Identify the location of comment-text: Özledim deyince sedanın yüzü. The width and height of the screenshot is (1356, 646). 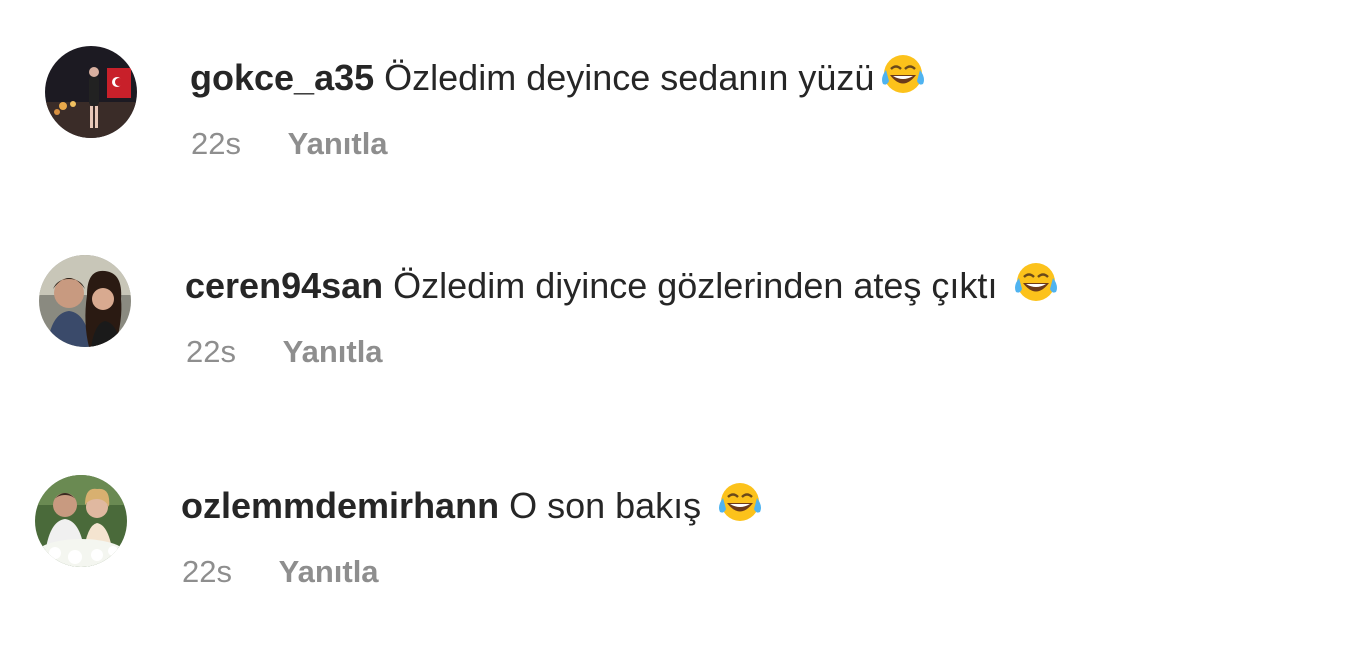
(629, 77).